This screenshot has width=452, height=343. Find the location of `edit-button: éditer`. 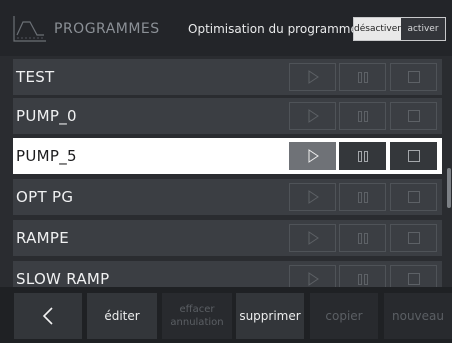

edit-button: éditer is located at coordinates (122, 316).